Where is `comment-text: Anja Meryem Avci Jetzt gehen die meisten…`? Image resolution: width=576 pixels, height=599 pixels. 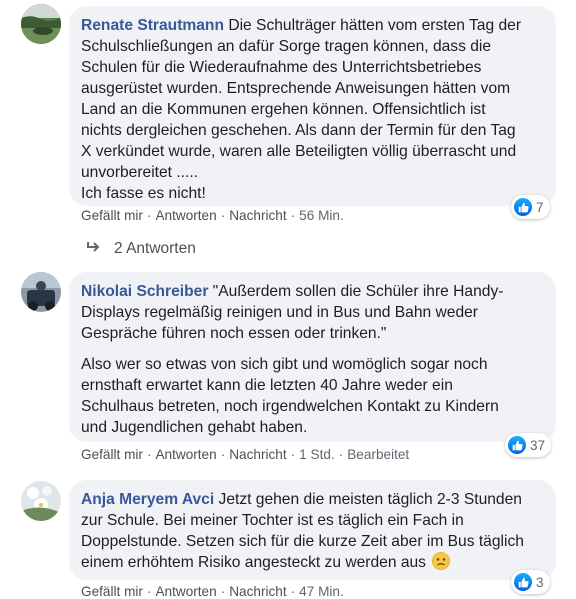
comment-text: Anja Meryem Avci Jetzt gehen die meisten… is located at coordinates (302, 531).